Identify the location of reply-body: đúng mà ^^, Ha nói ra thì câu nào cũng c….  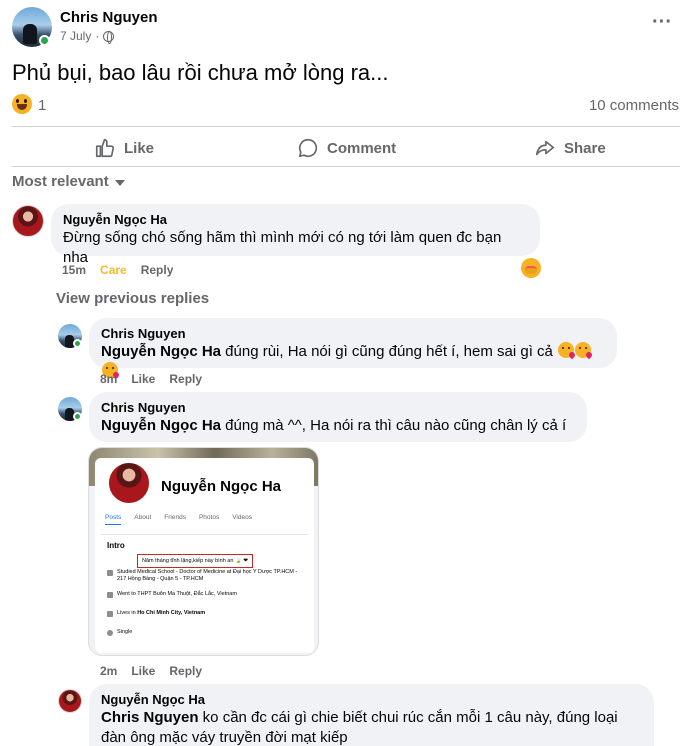
(394, 425).